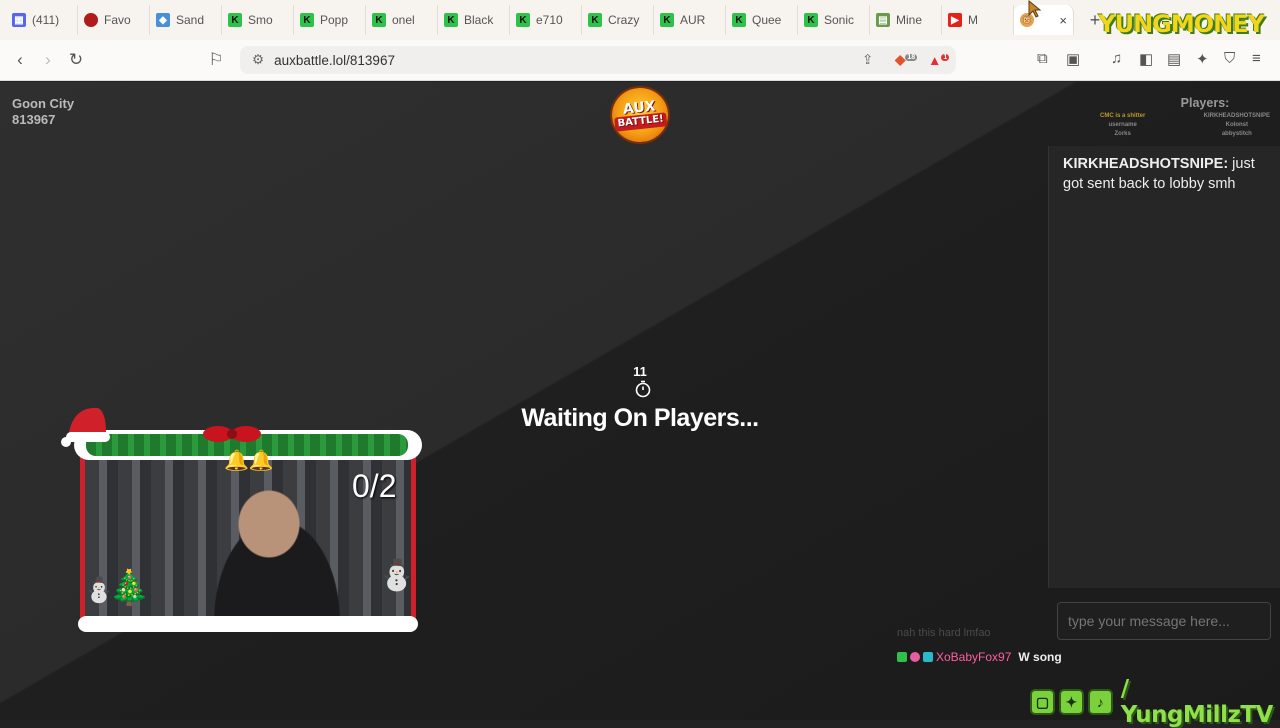 The image size is (1280, 728). I want to click on webcam-counter: 0/2, so click(374, 486).